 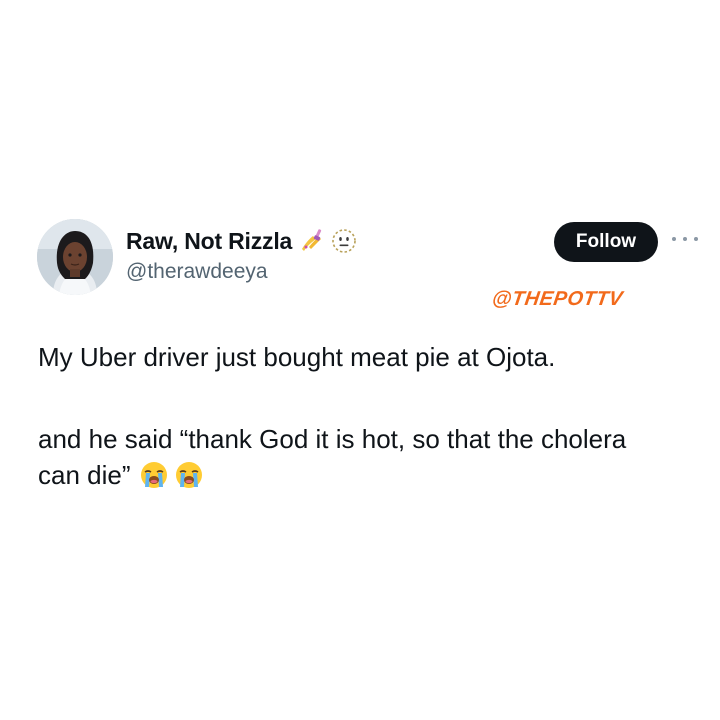 I want to click on dotted-line-face-icon, so click(x=344, y=241).